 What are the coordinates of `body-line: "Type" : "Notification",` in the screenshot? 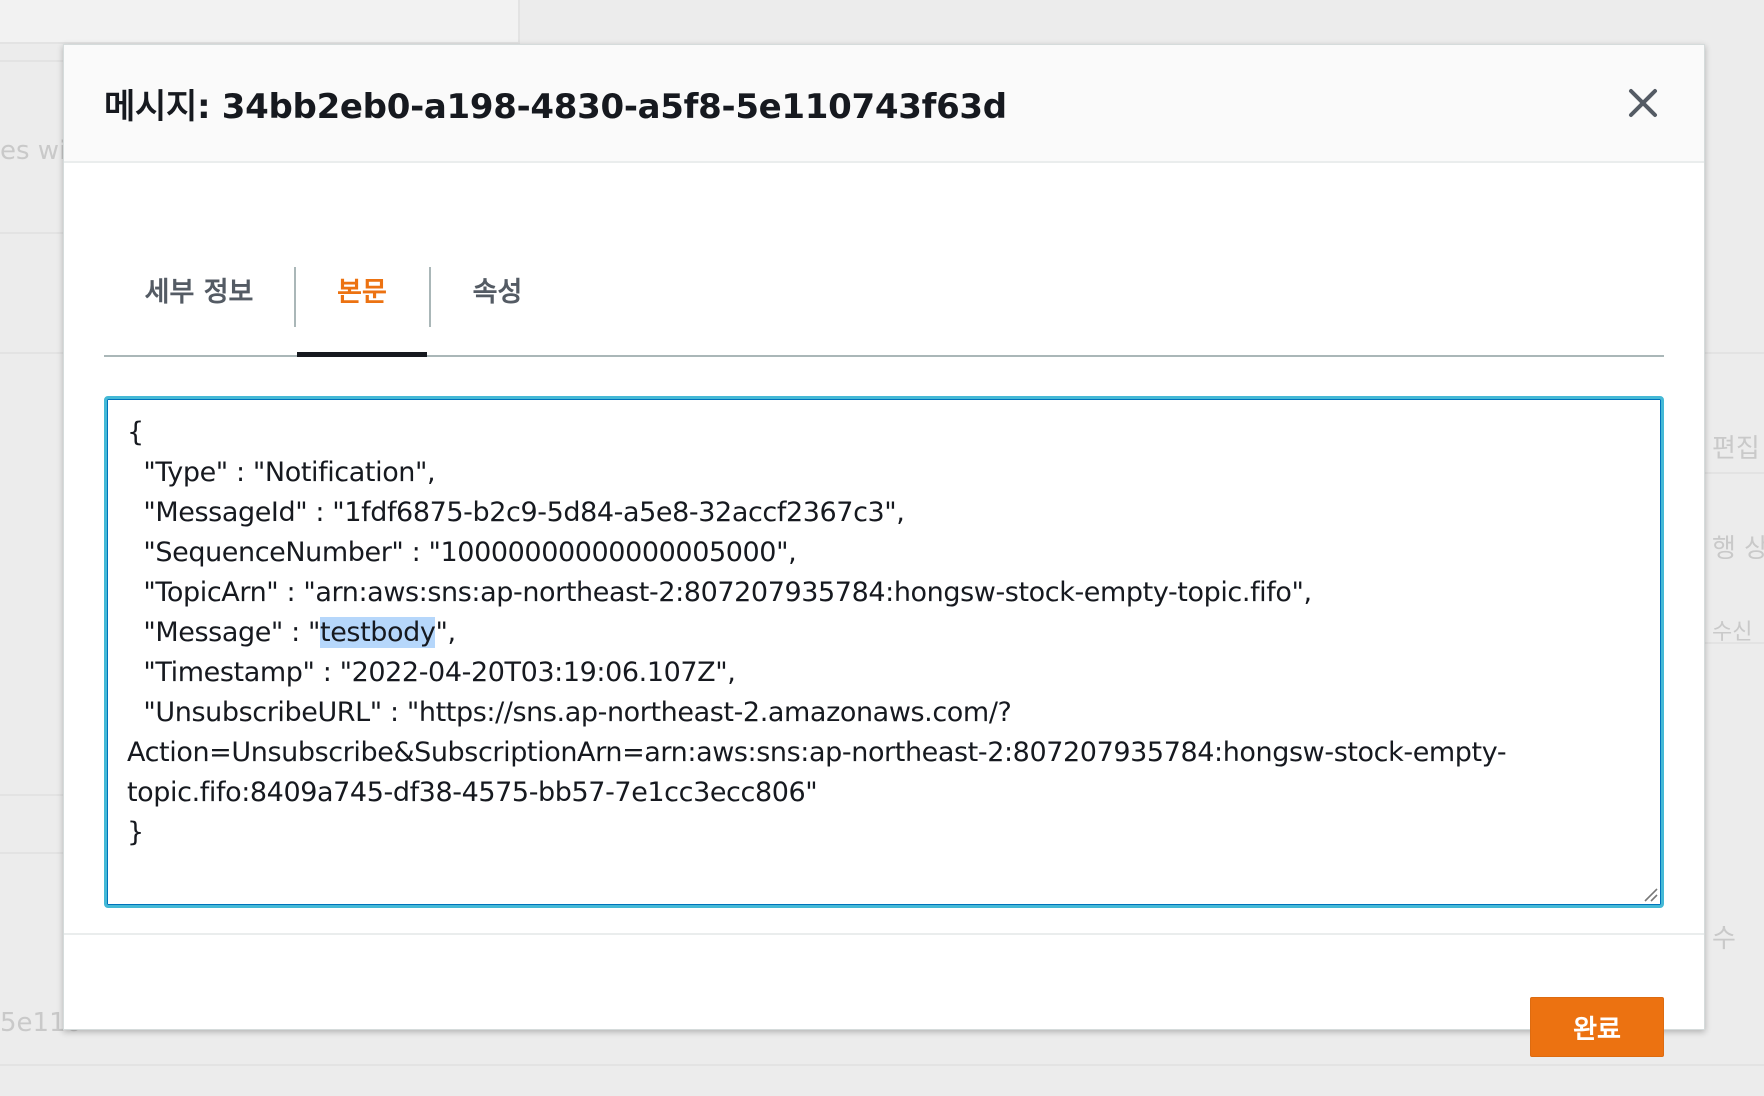 It's located at (281, 472).